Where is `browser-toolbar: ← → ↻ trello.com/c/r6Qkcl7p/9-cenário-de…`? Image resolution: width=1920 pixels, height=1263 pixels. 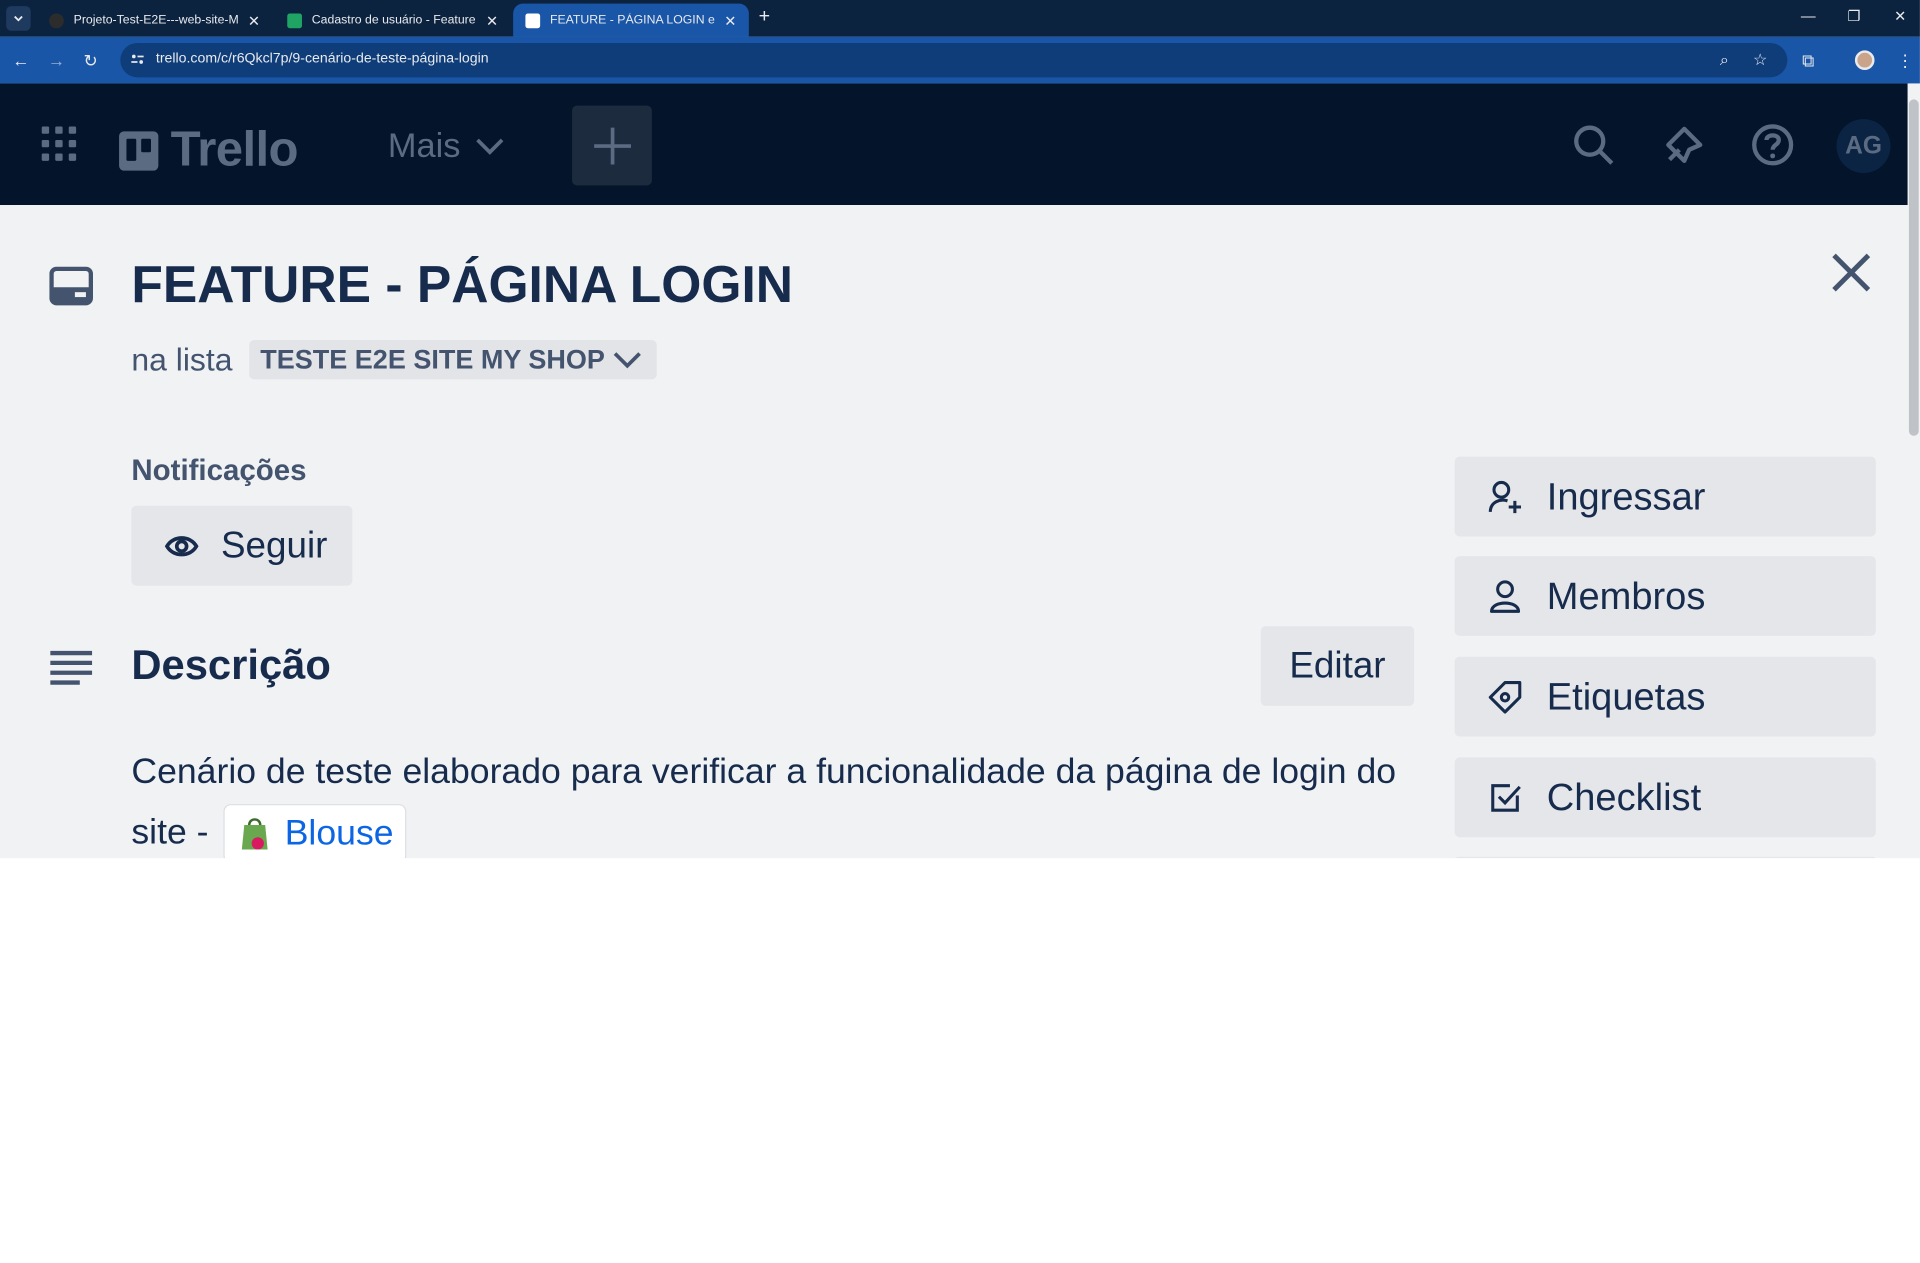
browser-toolbar: ← → ↻ trello.com/c/r6Qkcl7p/9-cenário-de… is located at coordinates (960, 60).